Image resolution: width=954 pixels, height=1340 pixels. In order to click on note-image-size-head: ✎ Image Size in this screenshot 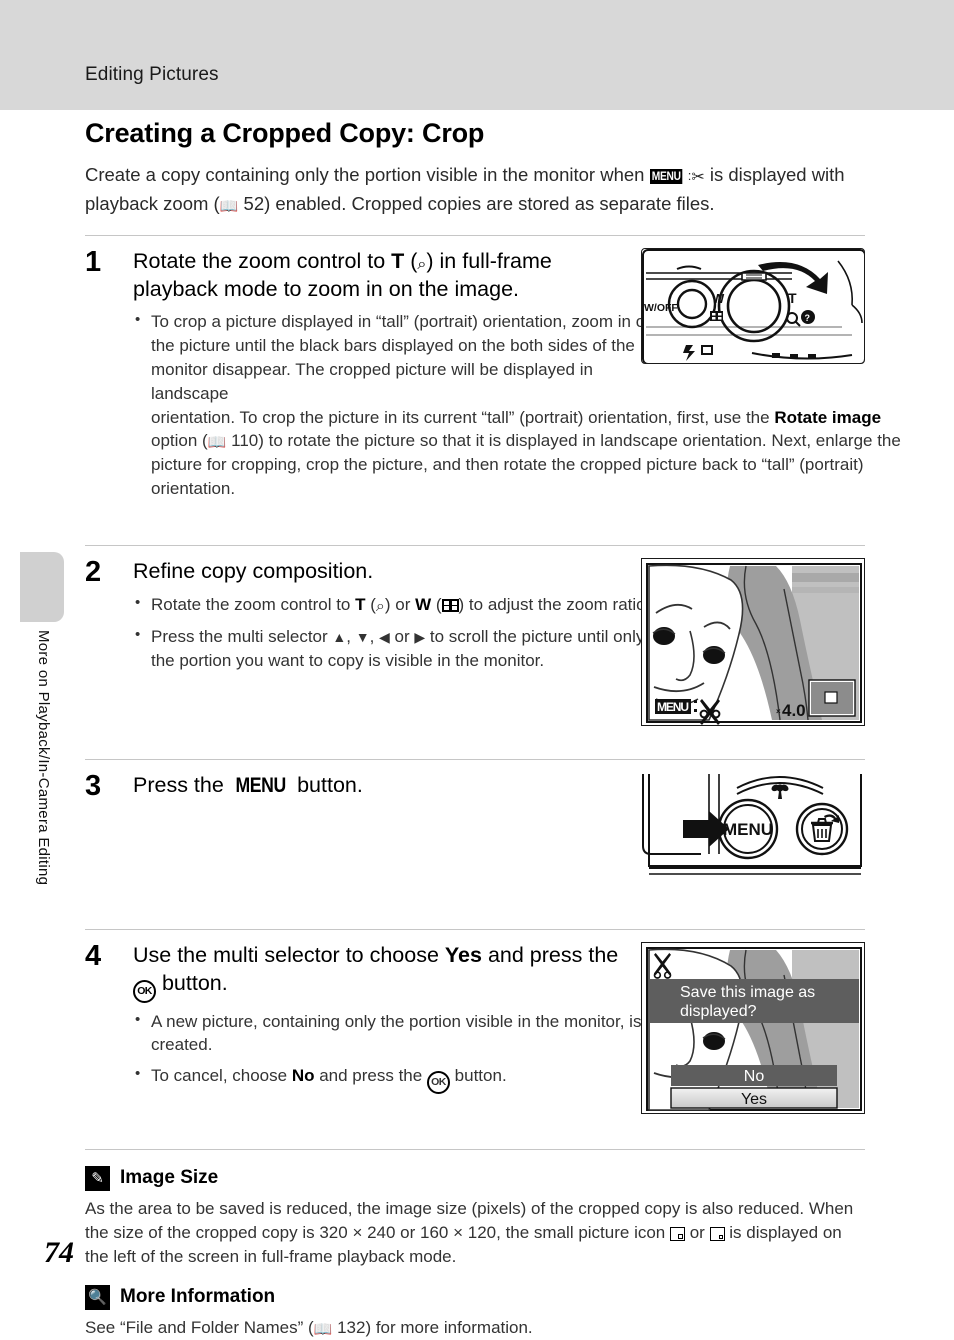, I will do `click(475, 1178)`.